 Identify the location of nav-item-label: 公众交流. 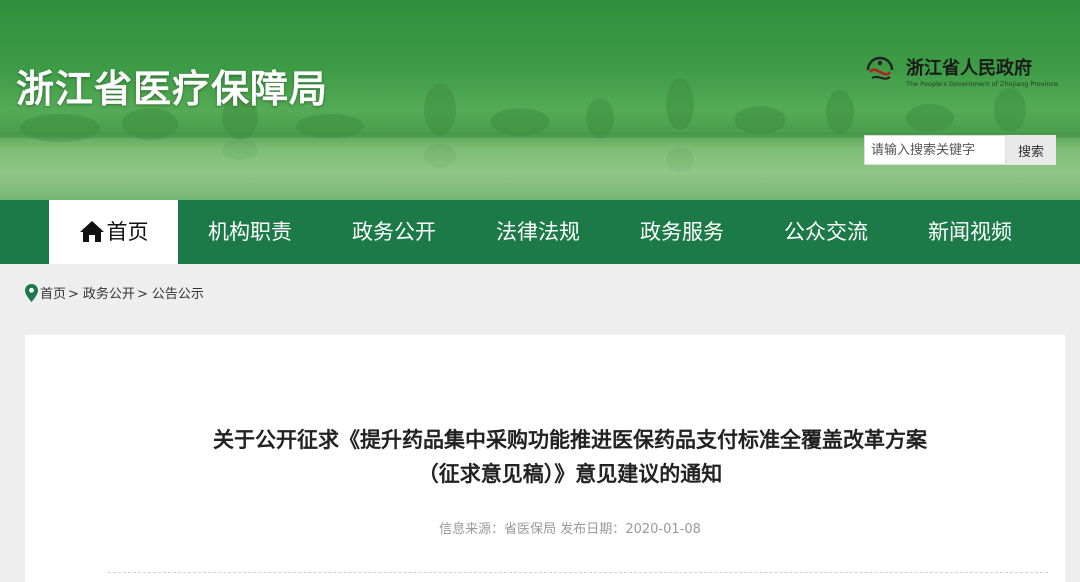
(826, 232).